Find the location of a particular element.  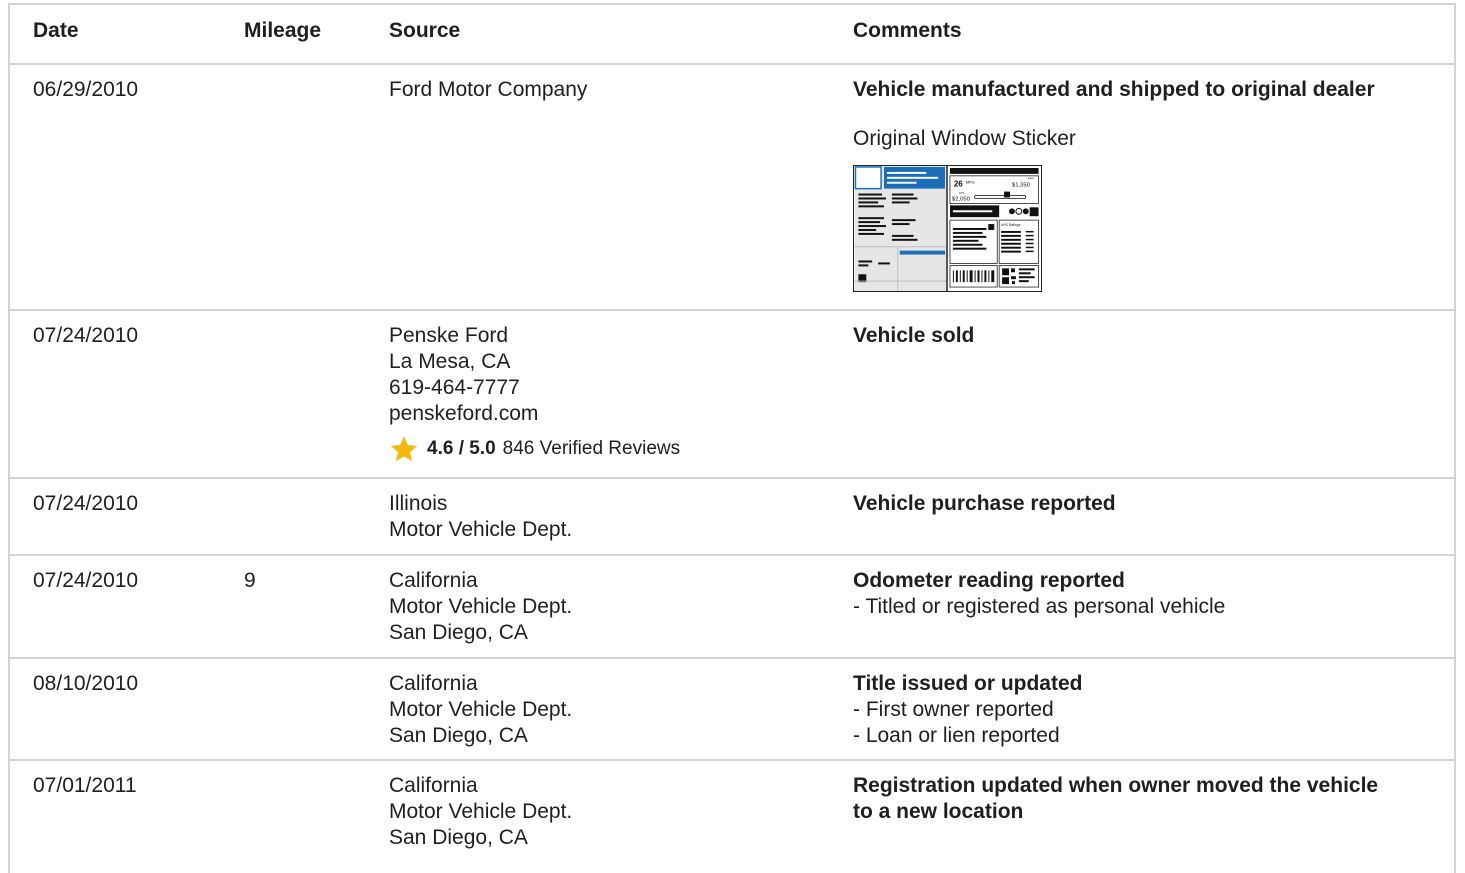

row-comments: Vehicle sold is located at coordinates (1142, 394).